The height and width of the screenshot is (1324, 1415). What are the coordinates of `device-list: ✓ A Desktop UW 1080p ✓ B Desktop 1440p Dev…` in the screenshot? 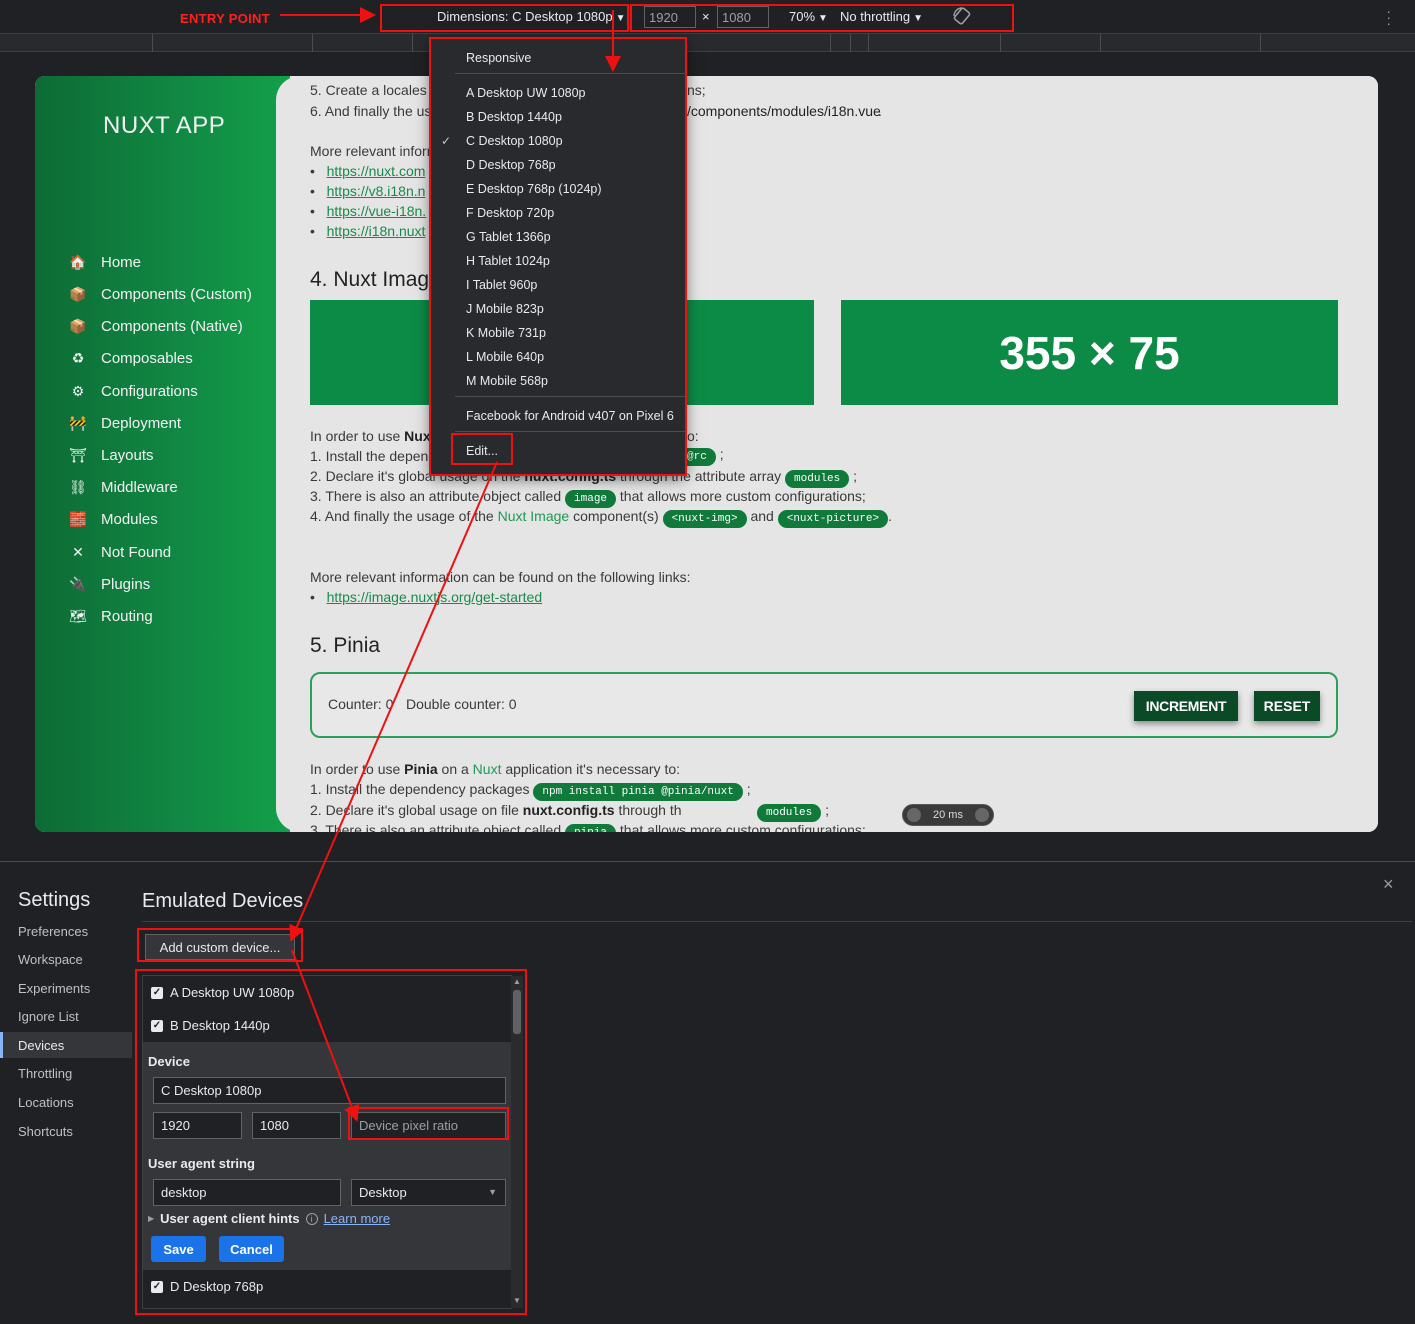 It's located at (332, 1142).